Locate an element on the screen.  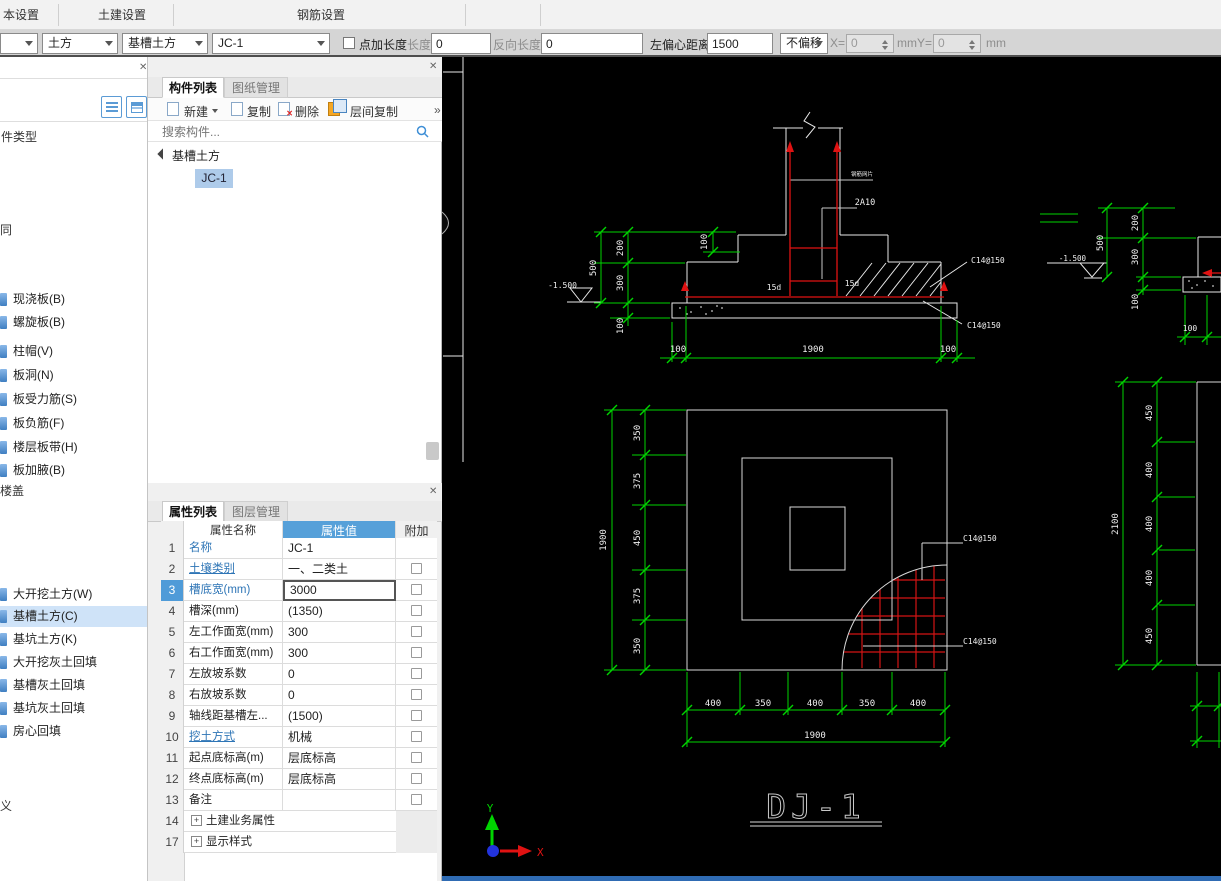
ribbon-tab-basic-settings: 本设置 is located at coordinates (21, 15).